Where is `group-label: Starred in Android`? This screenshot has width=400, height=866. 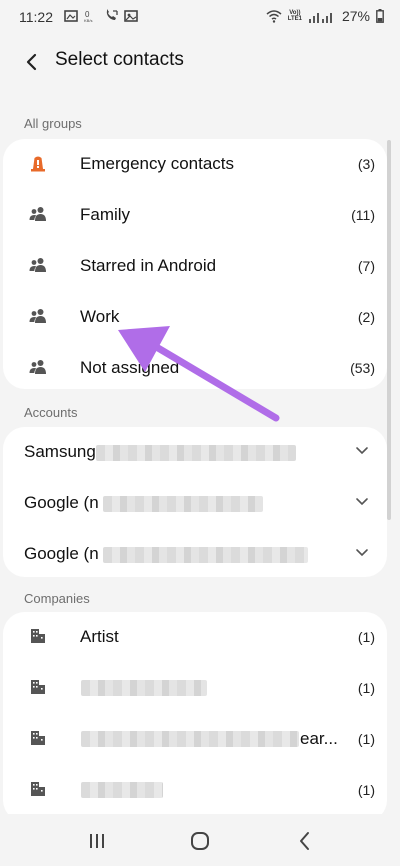
group-label: Starred in Android is located at coordinates (148, 265).